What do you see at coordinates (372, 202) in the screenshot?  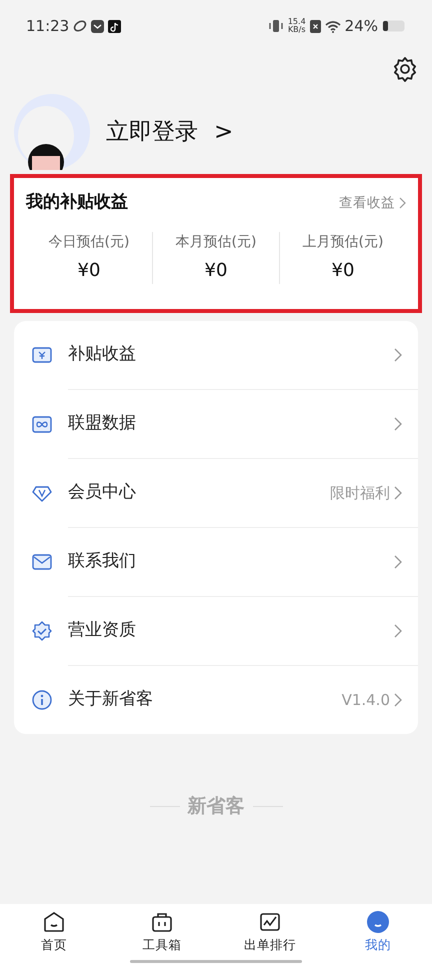 I see `view-earnings-link: 查看收益` at bounding box center [372, 202].